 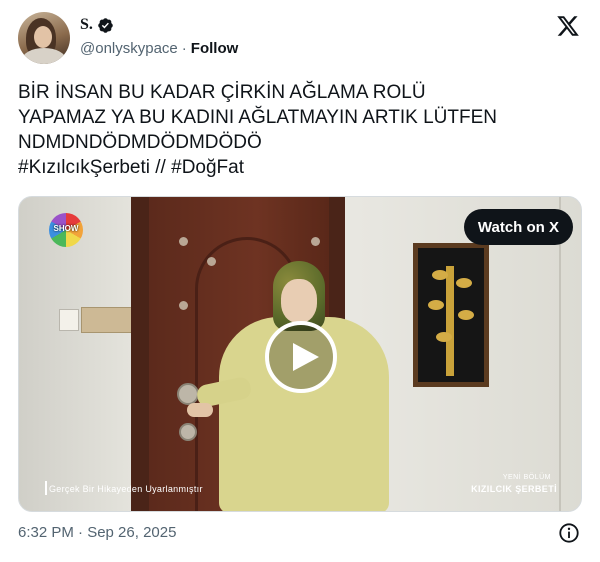 I want to click on light-switch, so click(x=69, y=320).